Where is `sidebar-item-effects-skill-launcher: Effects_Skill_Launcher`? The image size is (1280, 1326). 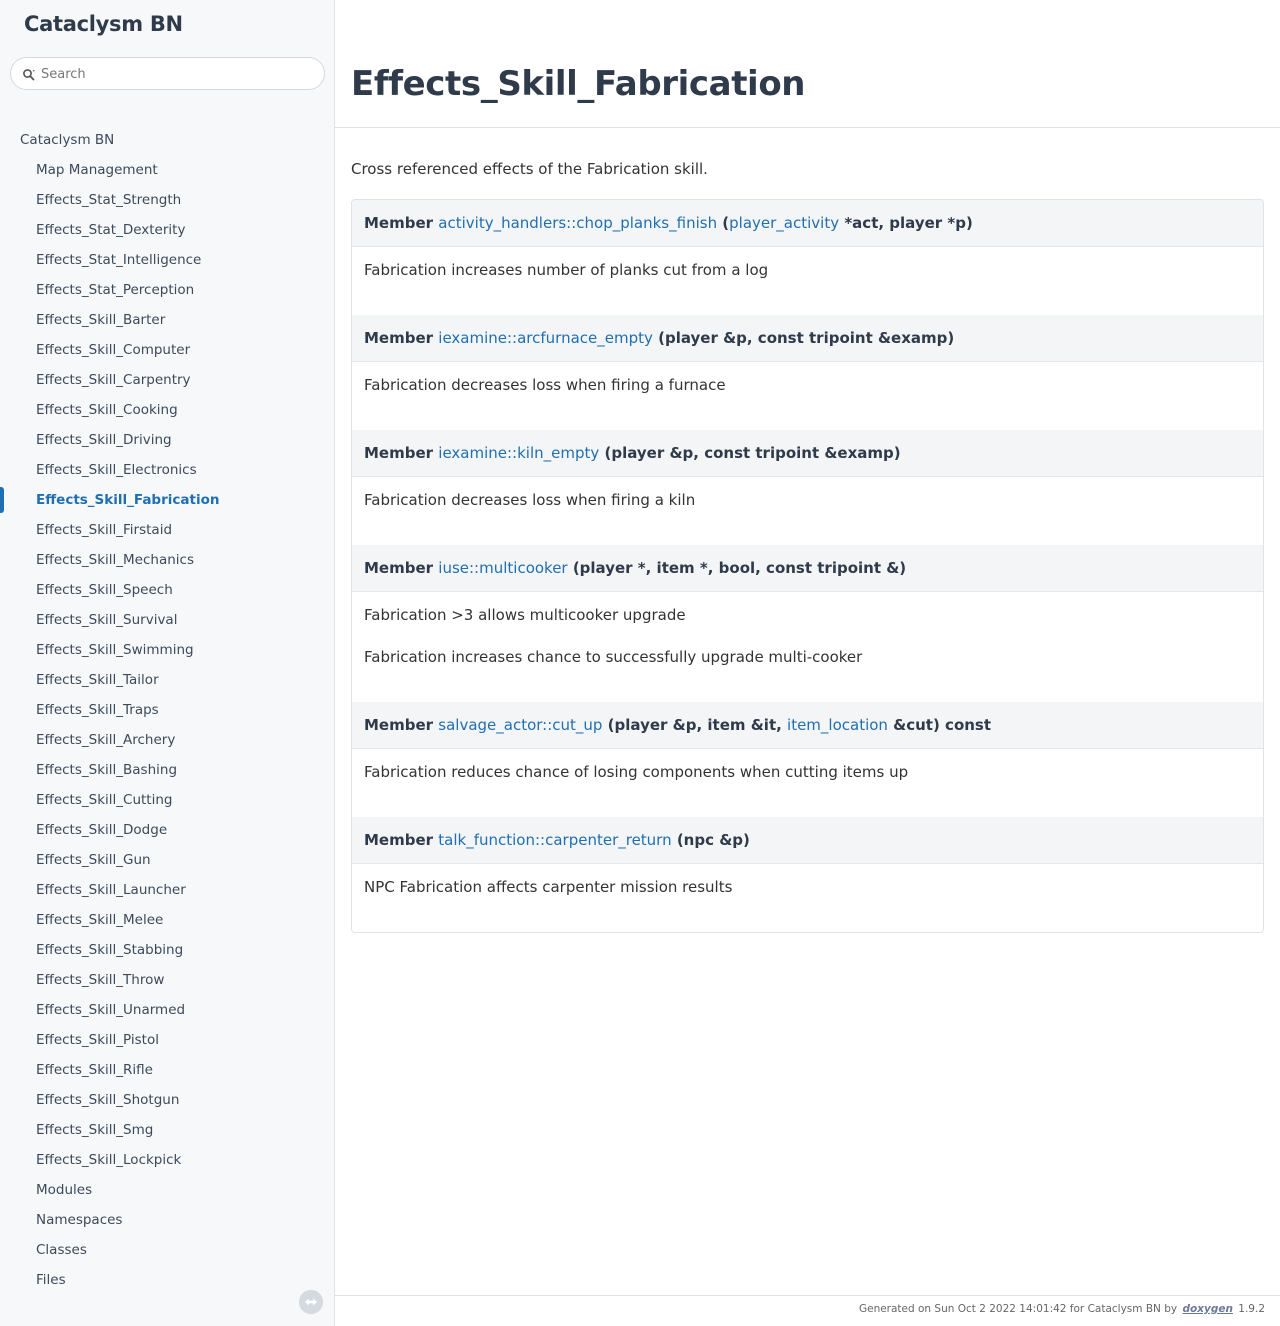 sidebar-item-effects-skill-launcher: Effects_Skill_Launcher is located at coordinates (167, 890).